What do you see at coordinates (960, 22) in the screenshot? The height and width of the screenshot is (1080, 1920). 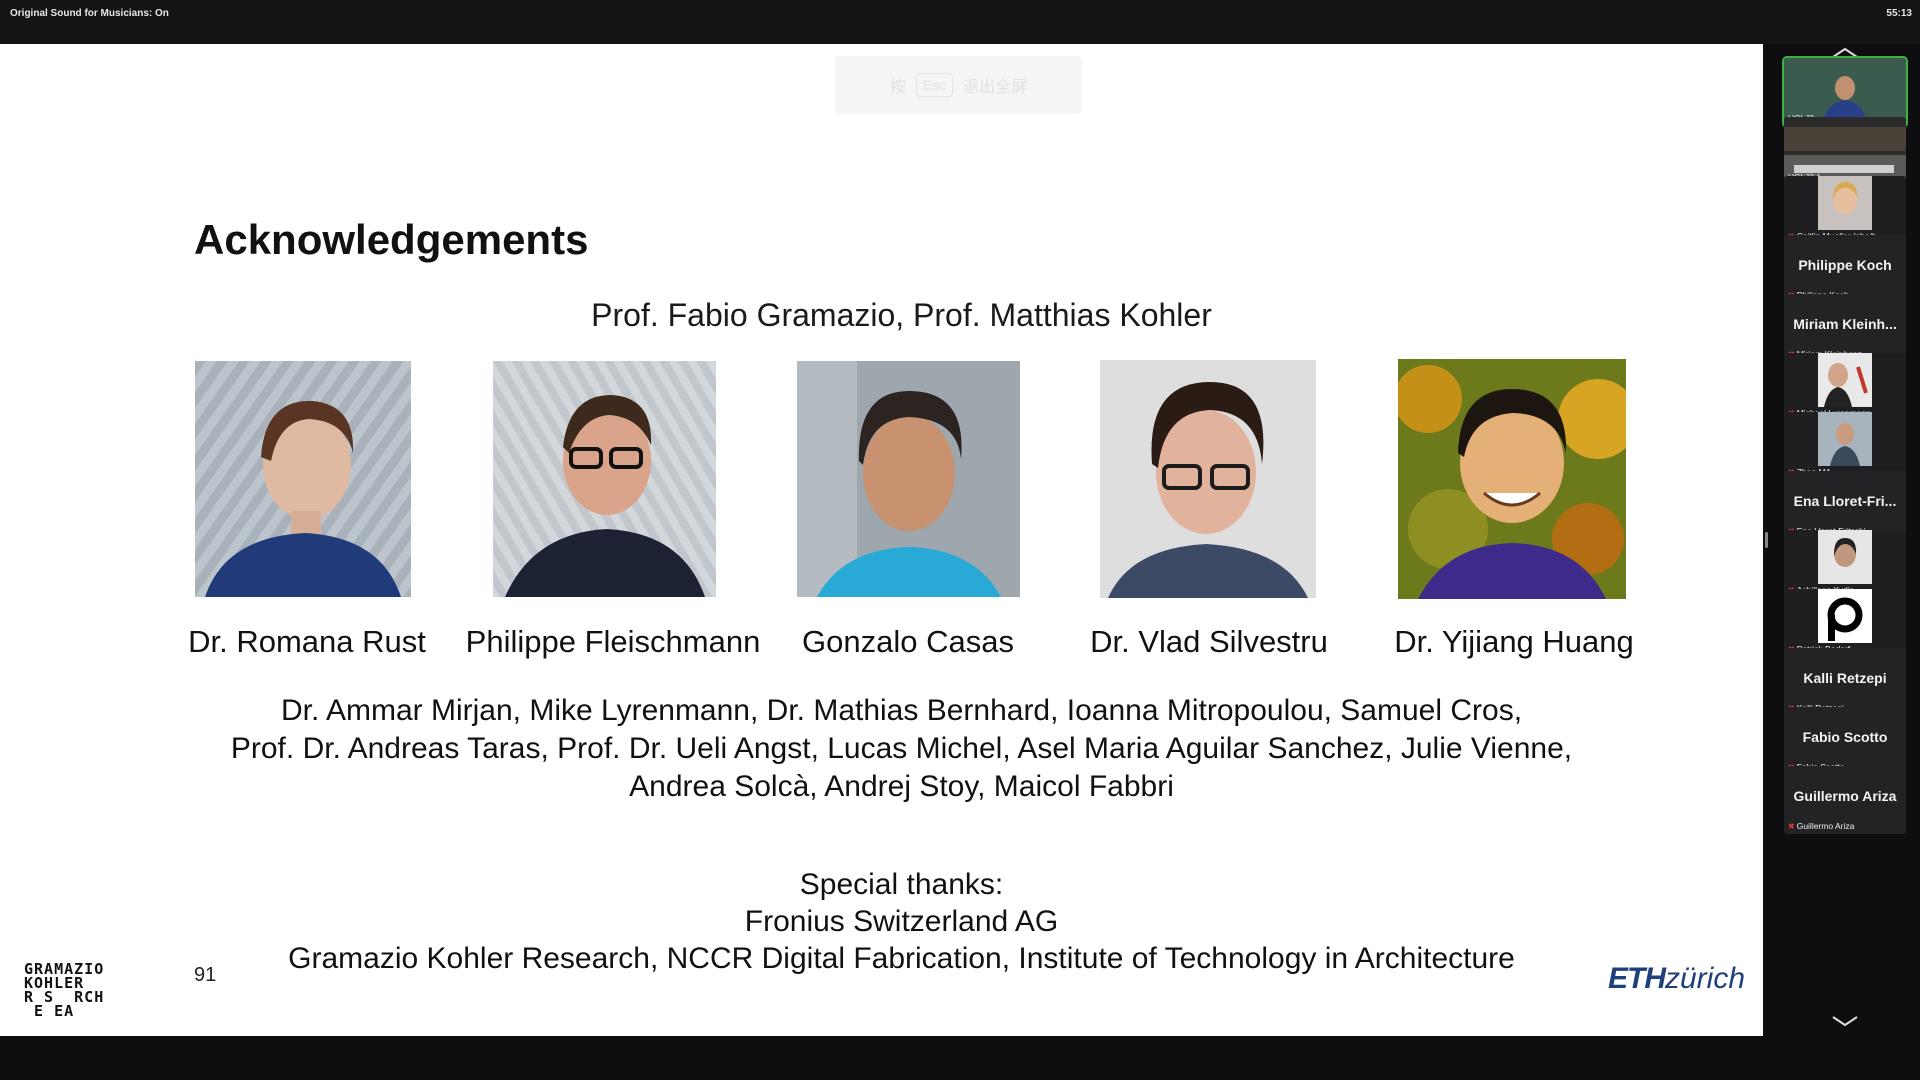 I see `top-bar: Original Sound for Musicians: On 55:13` at bounding box center [960, 22].